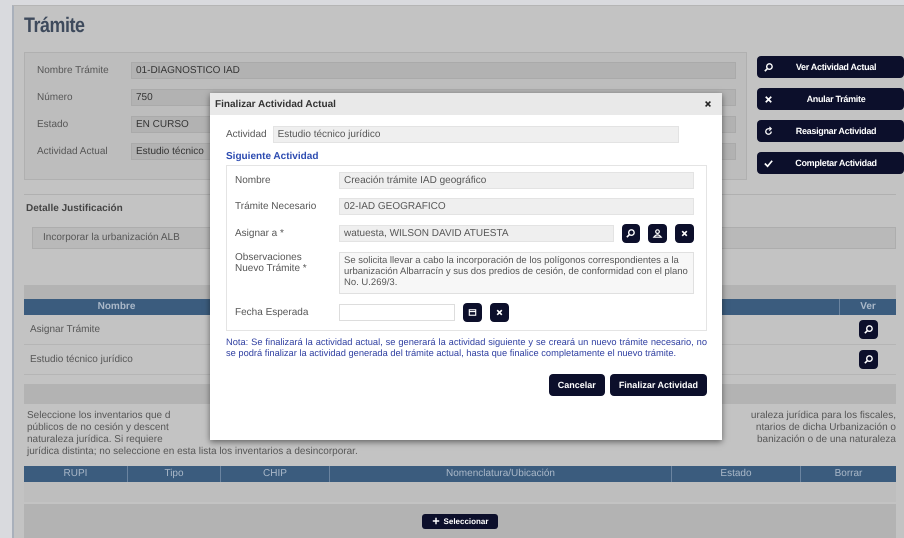  Describe the element at coordinates (516, 206) in the screenshot. I see `read-only-field: 02-IAD GEOGRAFICO` at that location.